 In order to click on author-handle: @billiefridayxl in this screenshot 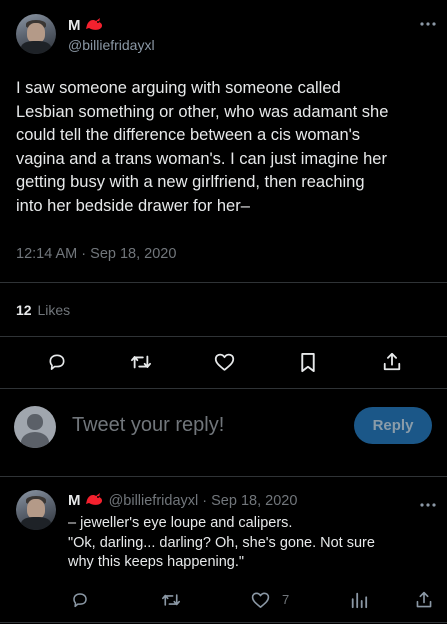, I will do `click(111, 45)`.